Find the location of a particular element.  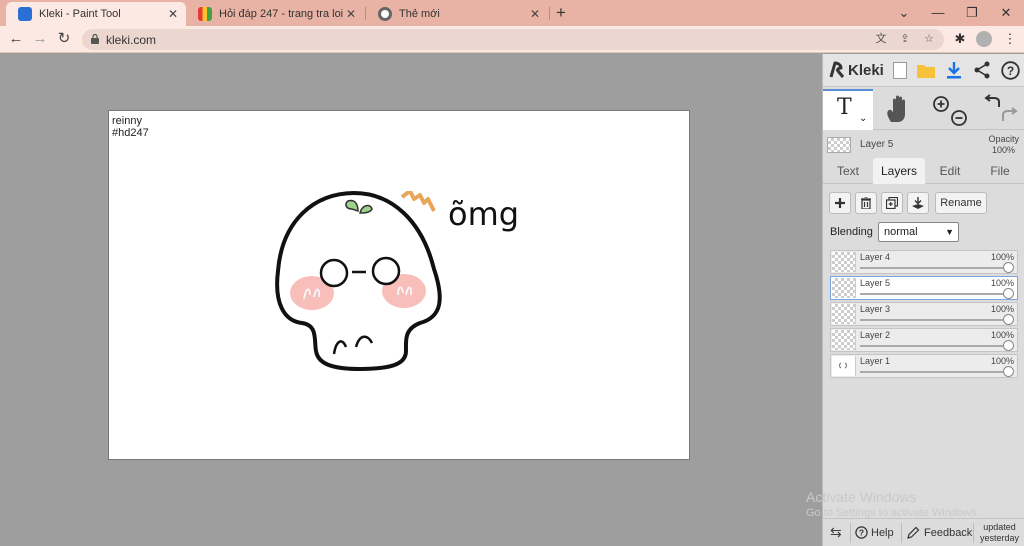

tool-row: T ⌄ is located at coordinates (923, 108).